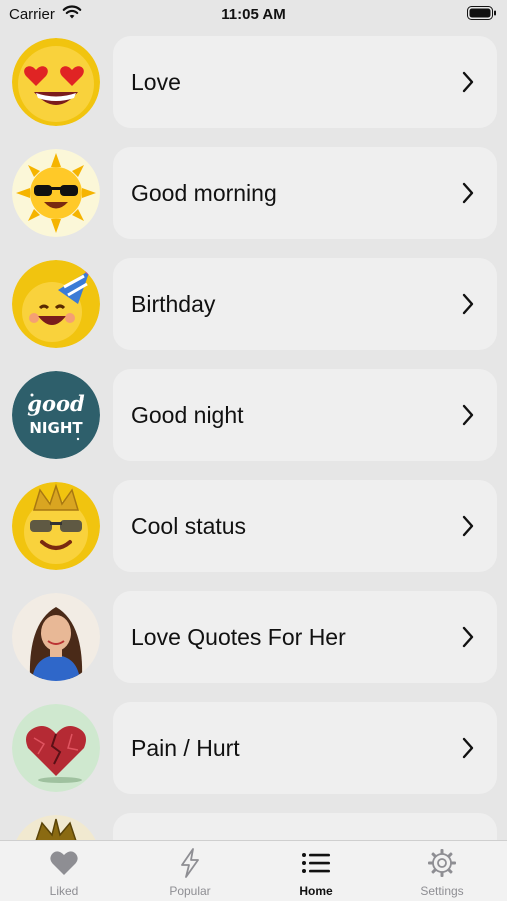 The width and height of the screenshot is (507, 901). Describe the element at coordinates (305, 826) in the screenshot. I see `category-card` at that location.